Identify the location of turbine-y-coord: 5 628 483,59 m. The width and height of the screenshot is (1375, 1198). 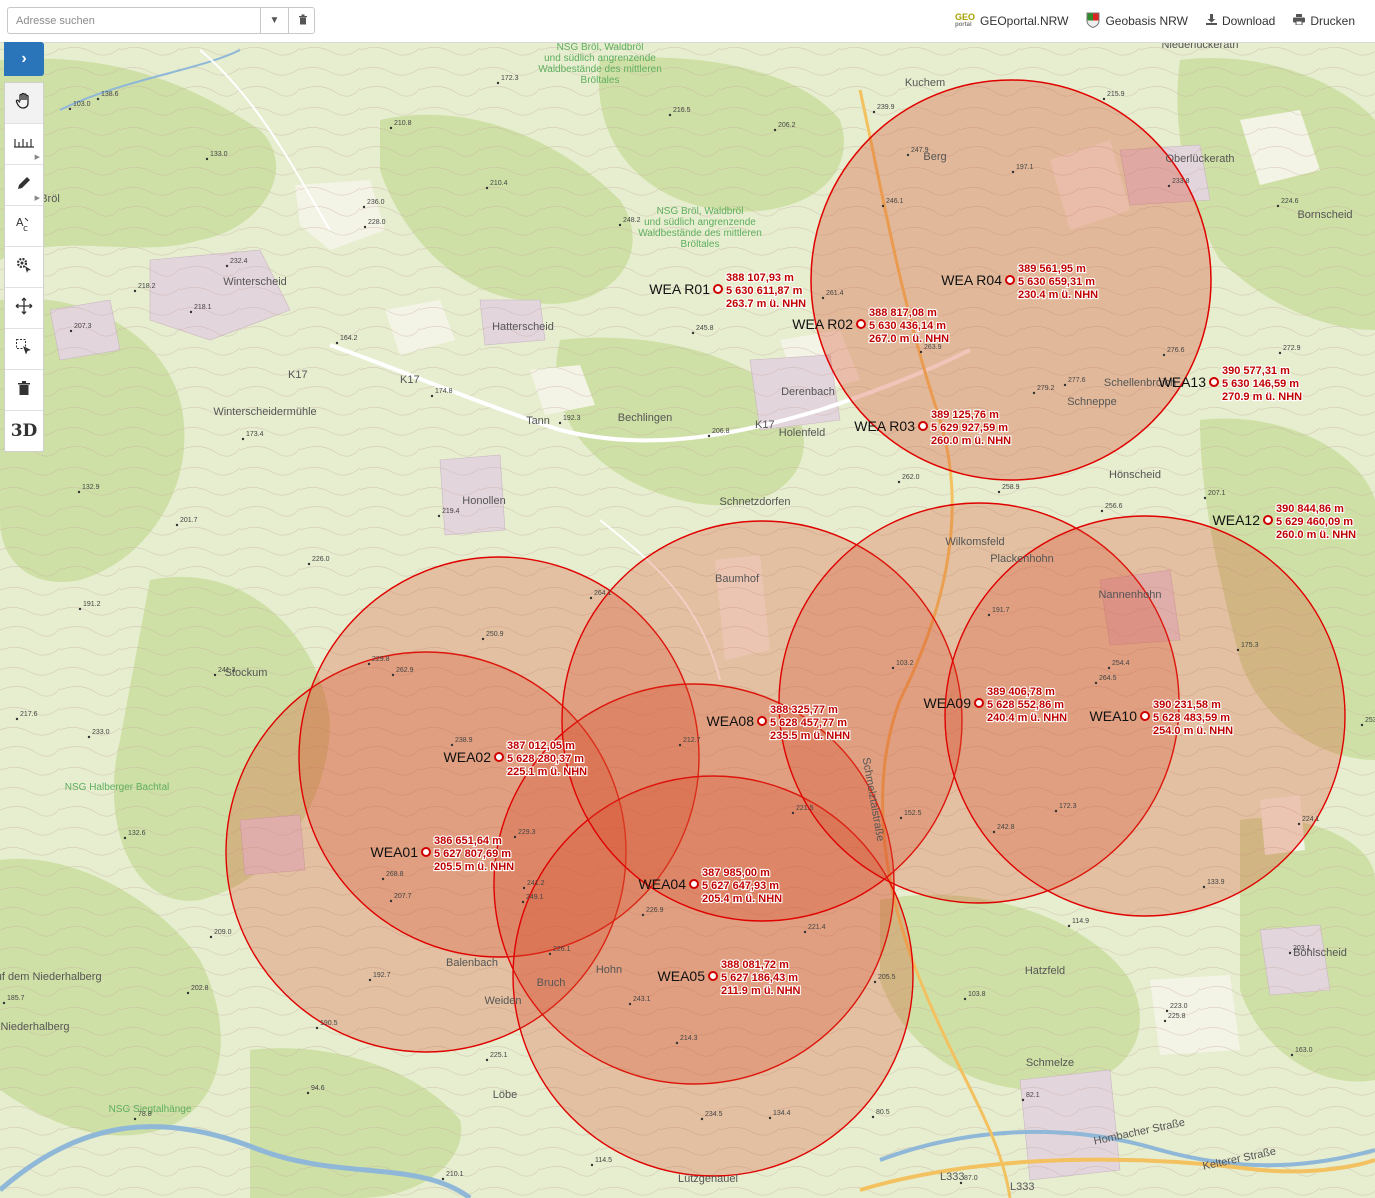
(1191, 718).